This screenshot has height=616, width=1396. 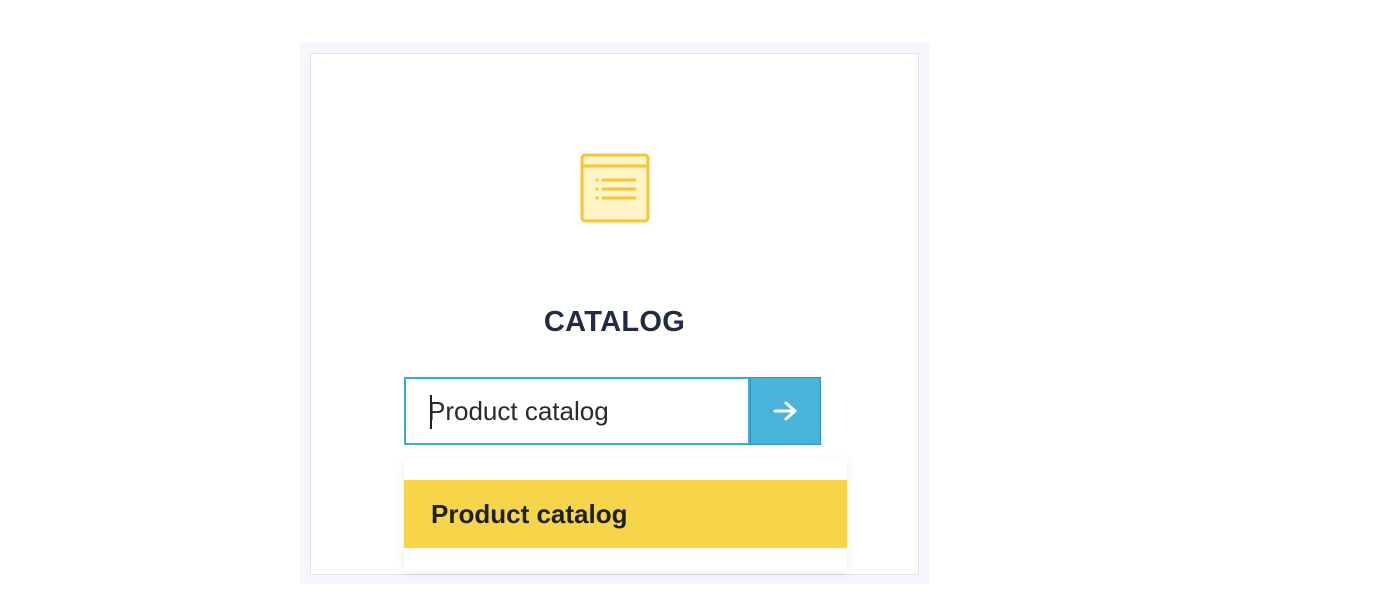 I want to click on suggestion-item: Product catalog, so click(x=625, y=514).